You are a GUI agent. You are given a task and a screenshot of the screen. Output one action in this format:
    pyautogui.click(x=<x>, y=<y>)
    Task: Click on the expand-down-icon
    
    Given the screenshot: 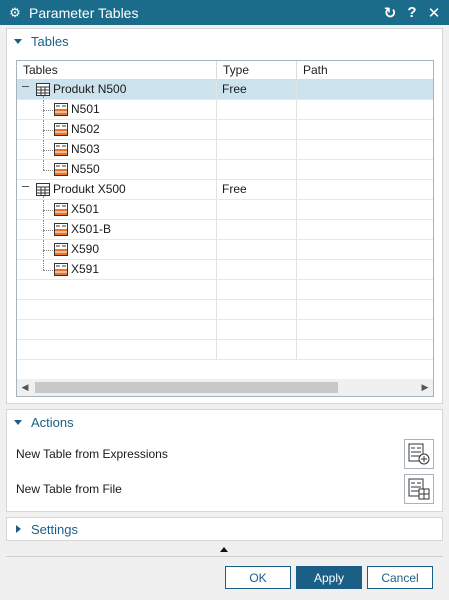 What is the action you would take?
    pyautogui.click(x=18, y=41)
    